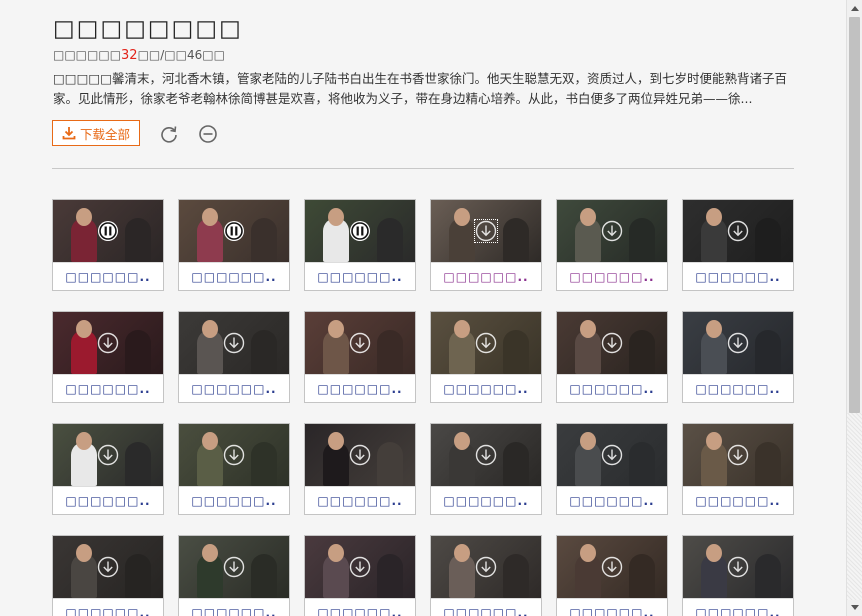 The image size is (862, 616). I want to click on scrollbar-thumb, so click(854, 215).